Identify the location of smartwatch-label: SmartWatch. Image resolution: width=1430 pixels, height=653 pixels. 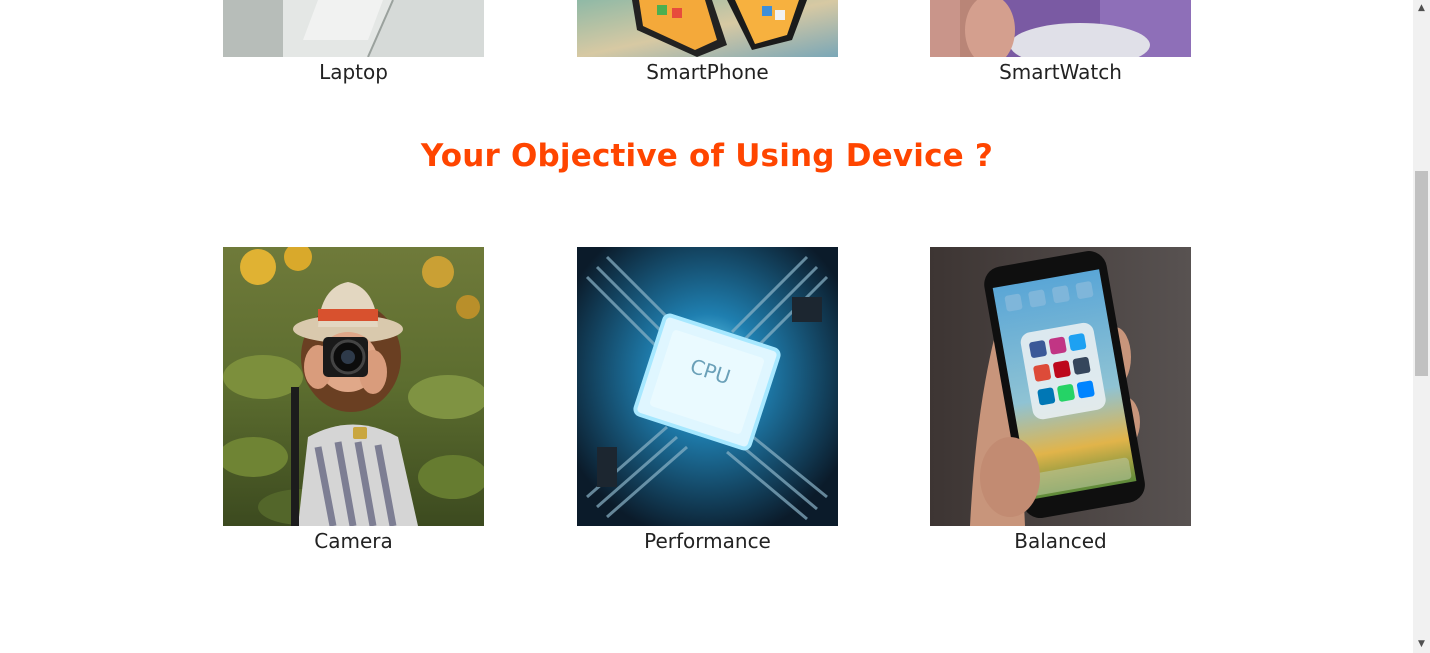
(1060, 72).